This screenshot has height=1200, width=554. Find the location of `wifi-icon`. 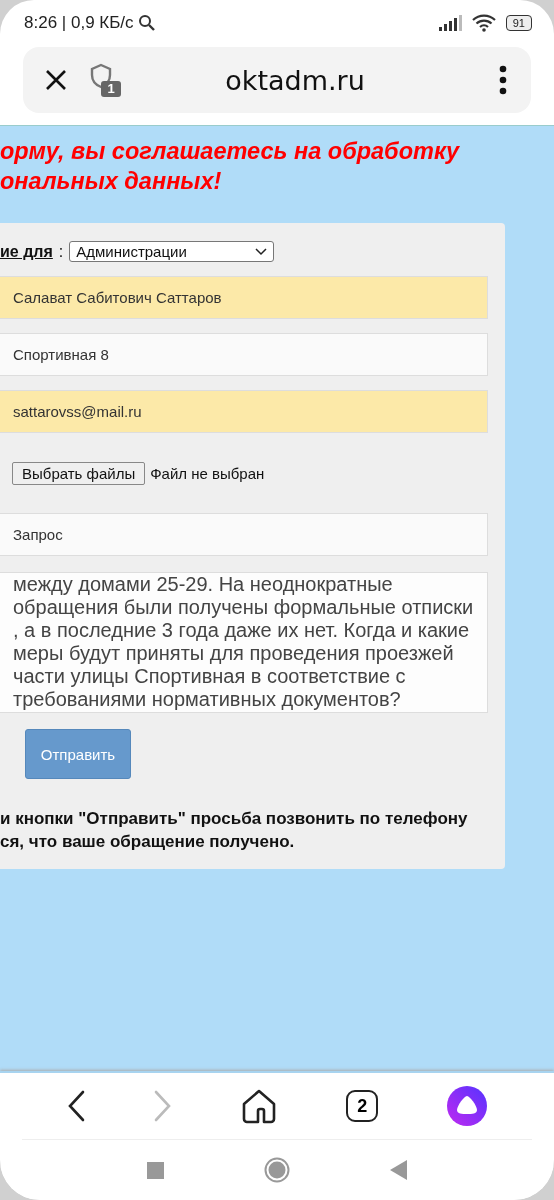

wifi-icon is located at coordinates (483, 23).